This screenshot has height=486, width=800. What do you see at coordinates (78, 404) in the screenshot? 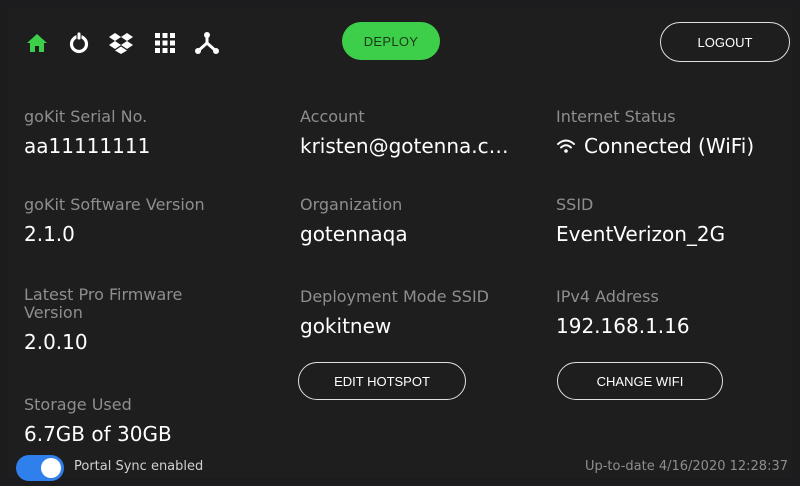
I see `storage-label: Storage Used` at bounding box center [78, 404].